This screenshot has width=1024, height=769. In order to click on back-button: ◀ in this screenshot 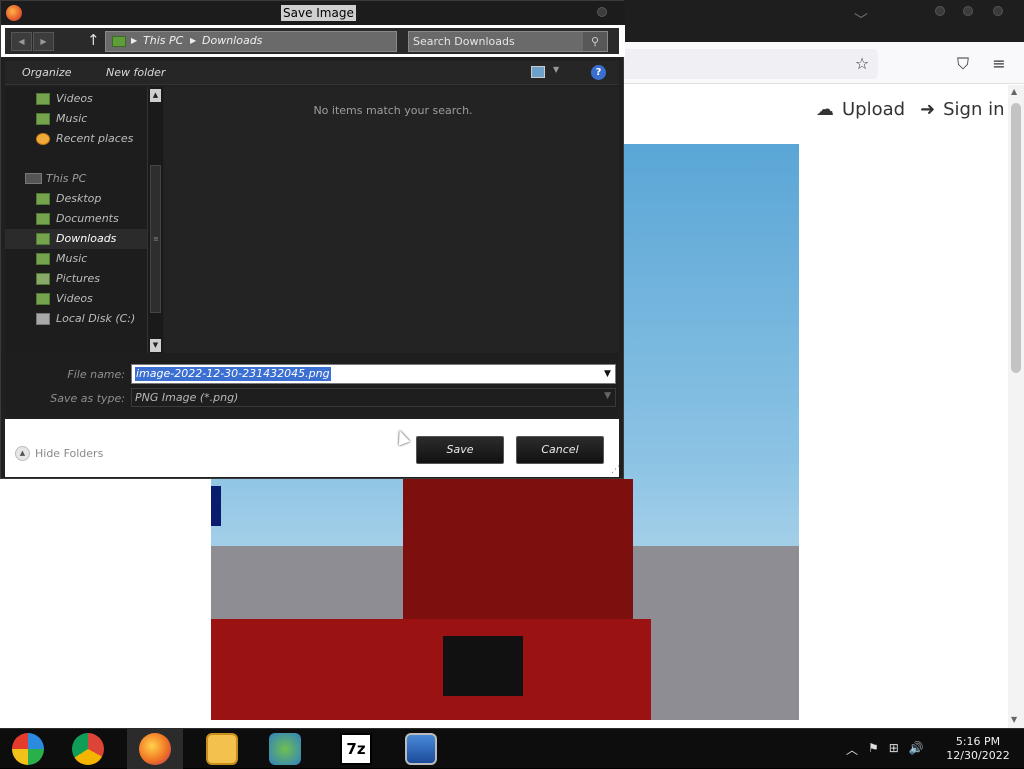, I will do `click(21, 41)`.